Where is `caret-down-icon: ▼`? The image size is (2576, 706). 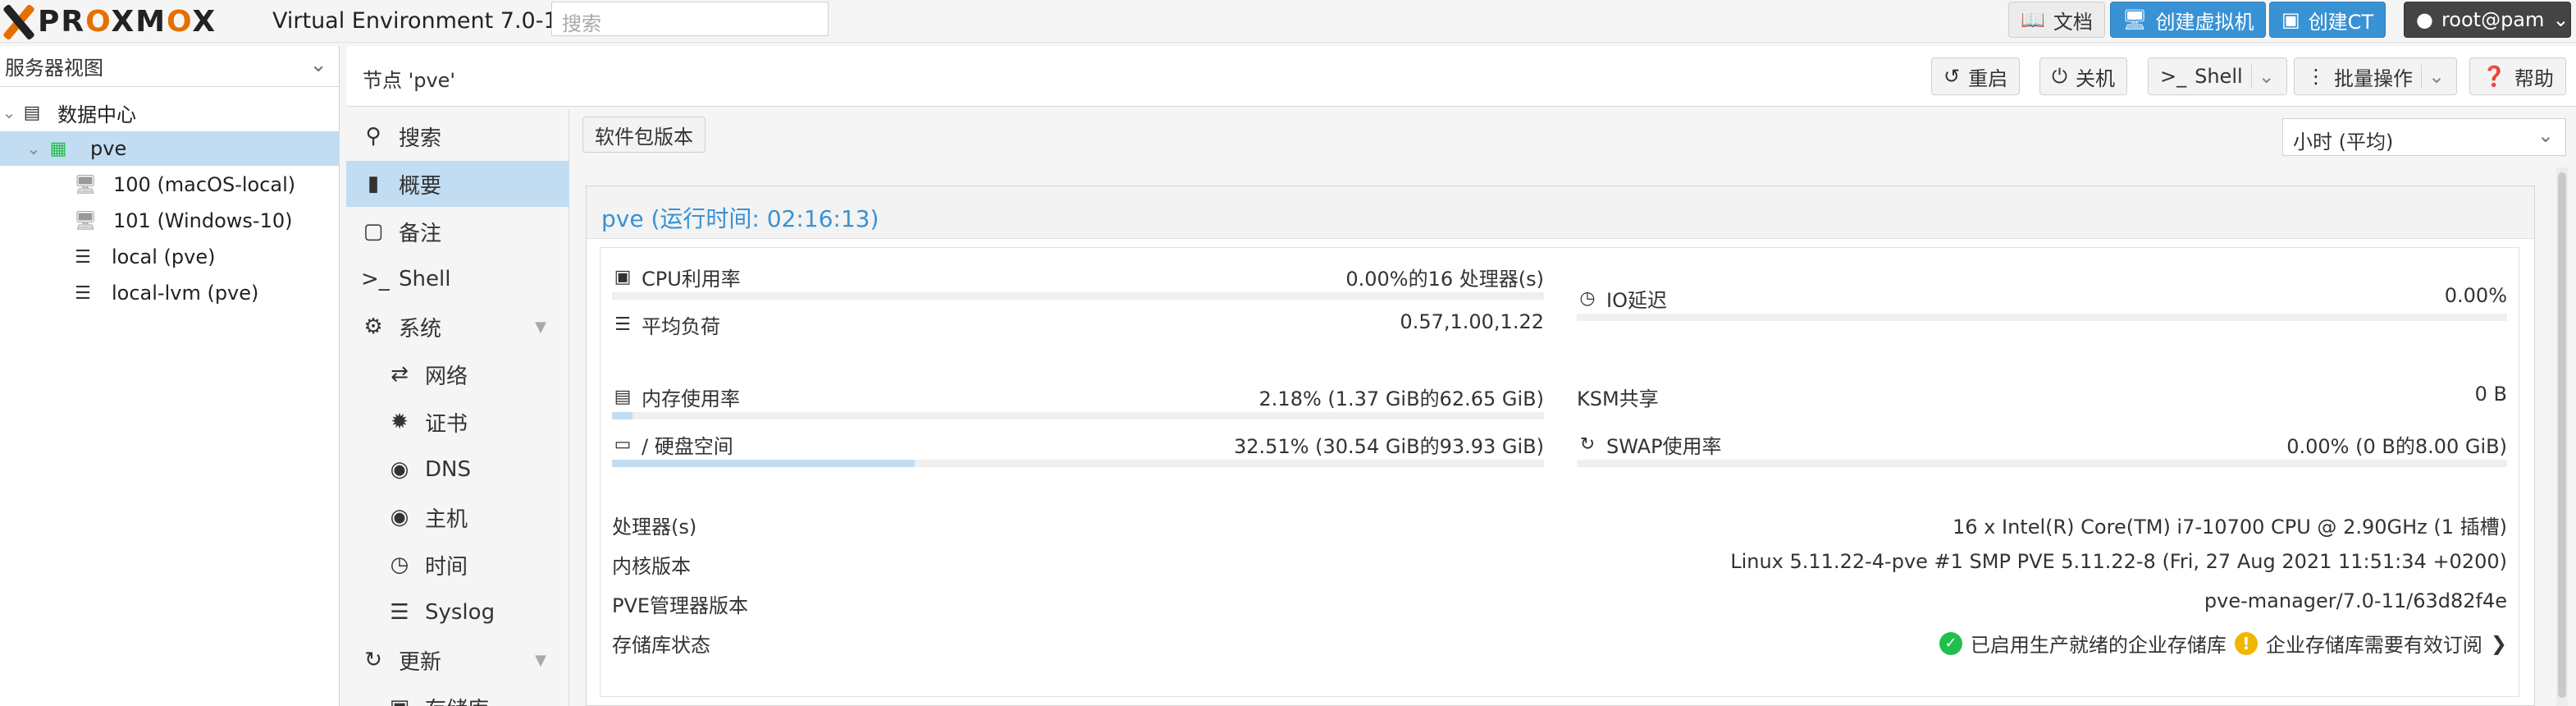 caret-down-icon: ▼ is located at coordinates (541, 327).